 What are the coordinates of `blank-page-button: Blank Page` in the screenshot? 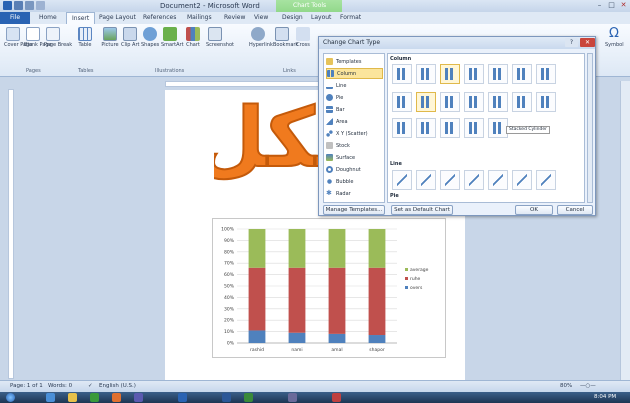 It's located at (38, 37).